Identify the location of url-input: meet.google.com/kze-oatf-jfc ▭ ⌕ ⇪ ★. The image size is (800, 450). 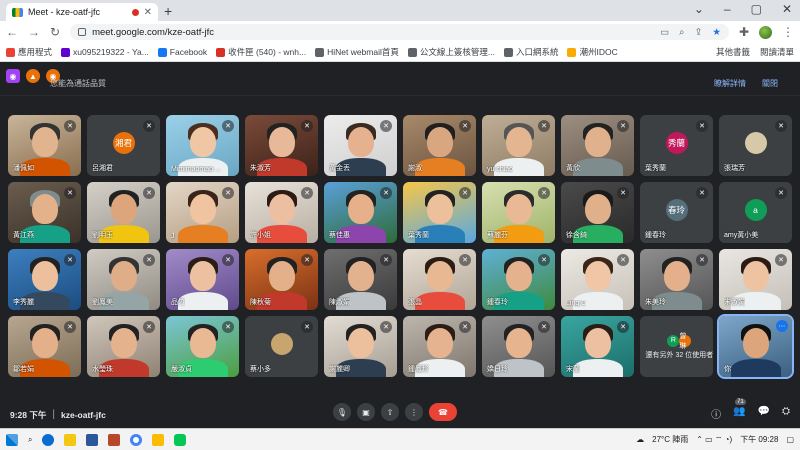
(399, 32).